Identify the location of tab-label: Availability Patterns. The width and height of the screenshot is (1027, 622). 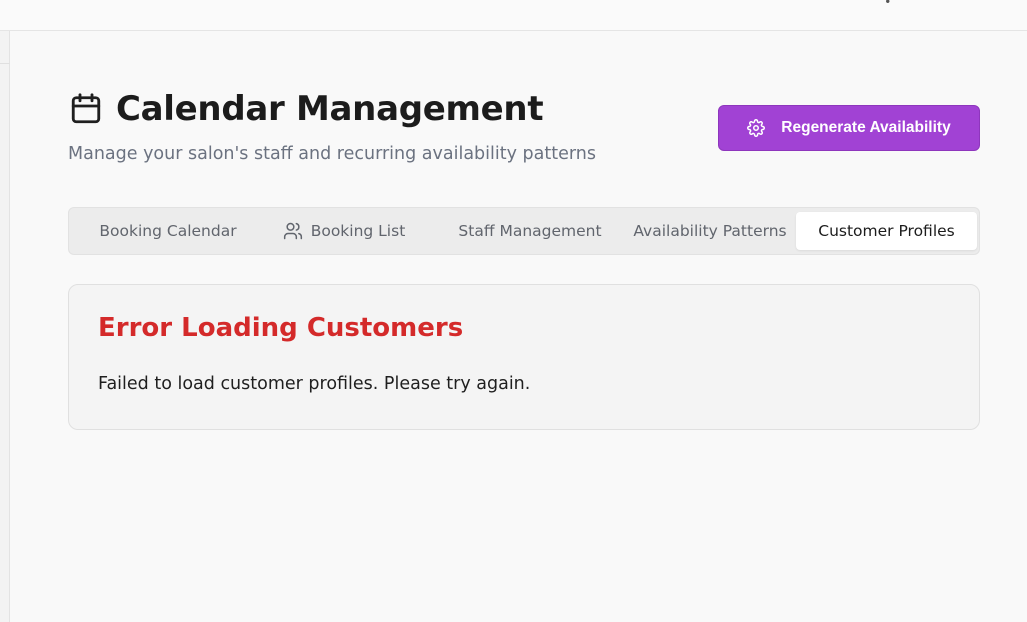
(710, 231).